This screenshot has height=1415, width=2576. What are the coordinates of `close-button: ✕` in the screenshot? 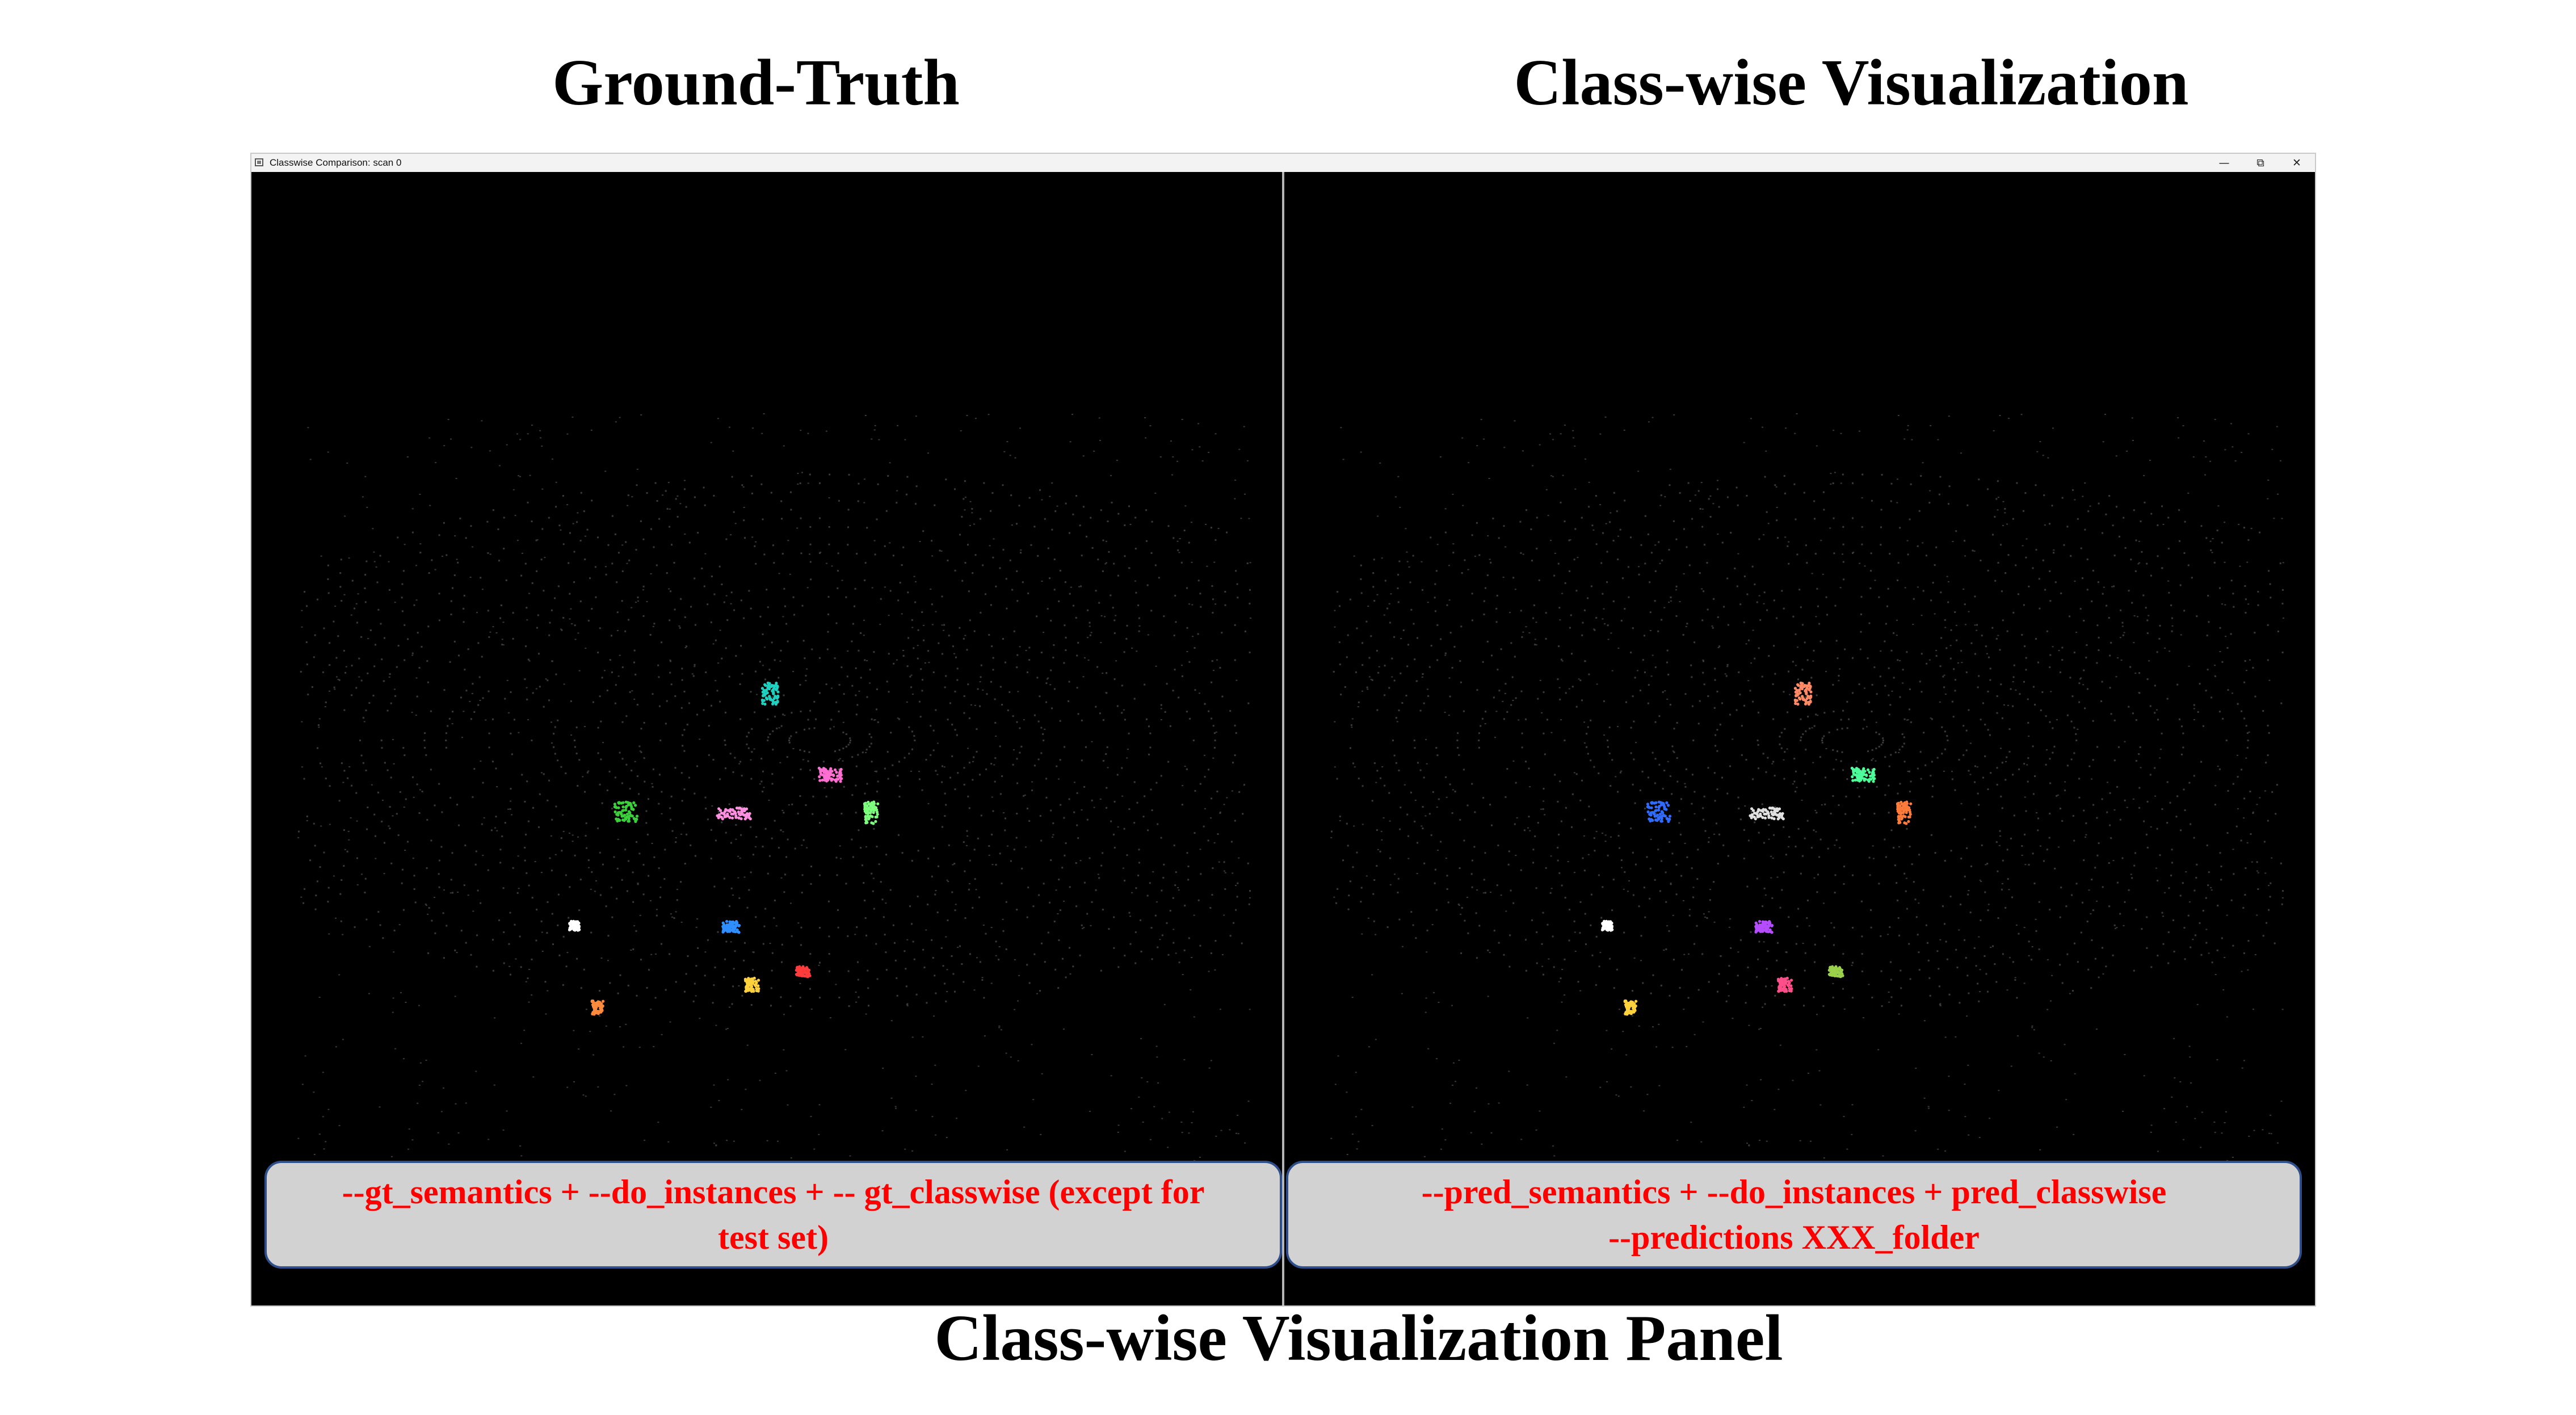 It's located at (2297, 163).